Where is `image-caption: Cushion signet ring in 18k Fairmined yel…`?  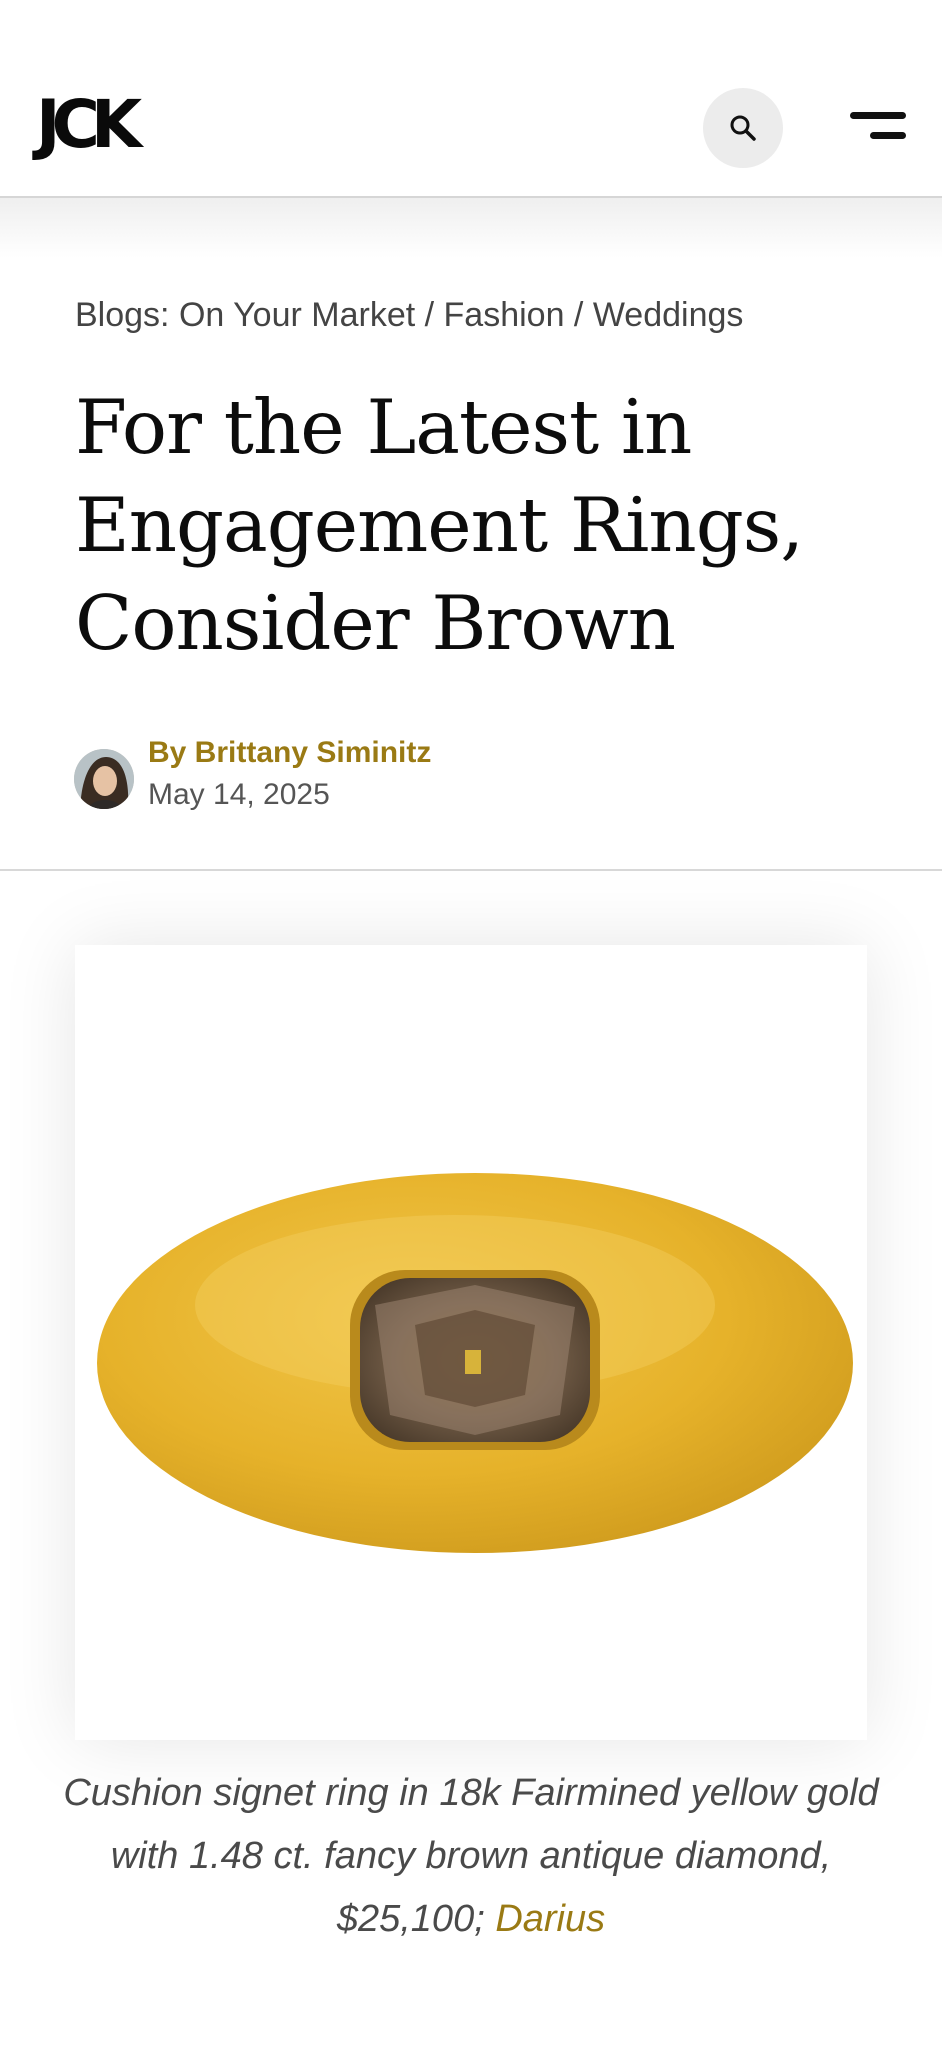
image-caption: Cushion signet ring in 18k Fairmined yel… is located at coordinates (471, 1856).